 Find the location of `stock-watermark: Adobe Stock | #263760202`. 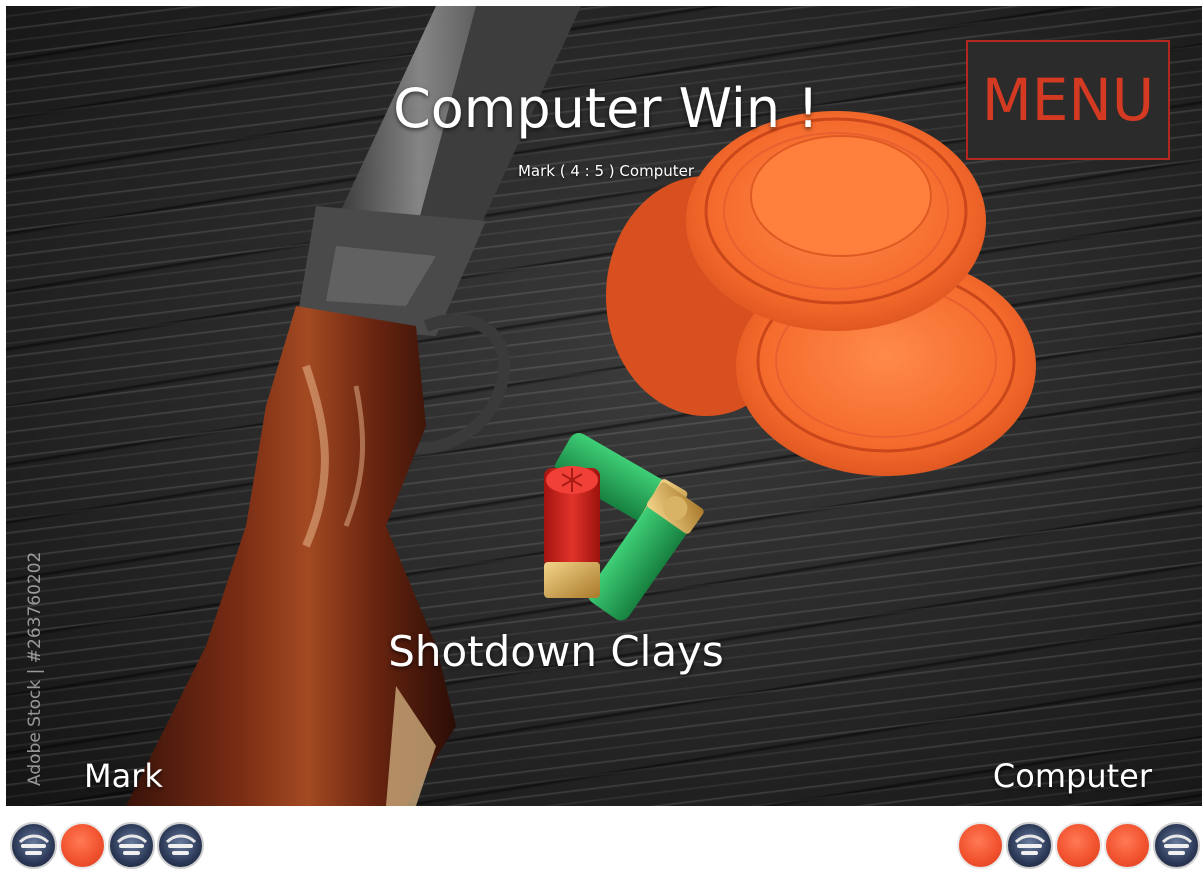

stock-watermark: Adobe Stock | #263760202 is located at coordinates (35, 668).